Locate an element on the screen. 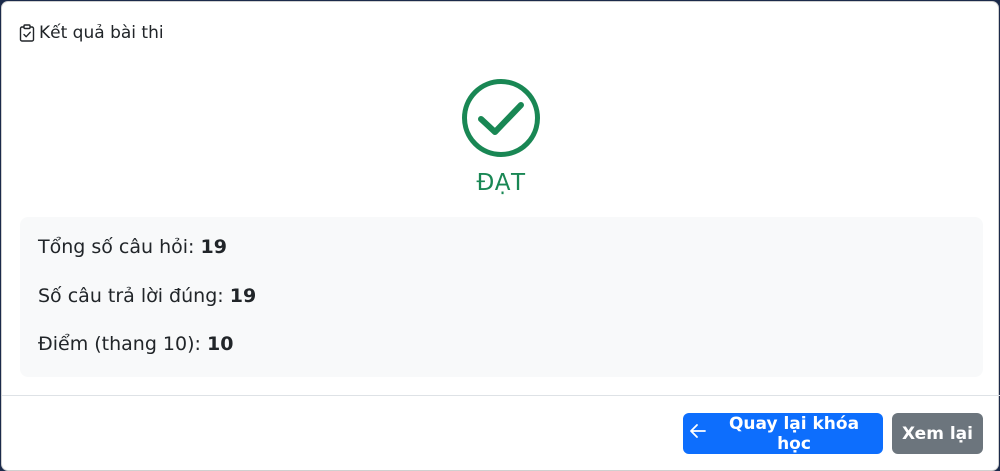  total-questions-label: Tổng số câu hỏi: is located at coordinates (119, 247).